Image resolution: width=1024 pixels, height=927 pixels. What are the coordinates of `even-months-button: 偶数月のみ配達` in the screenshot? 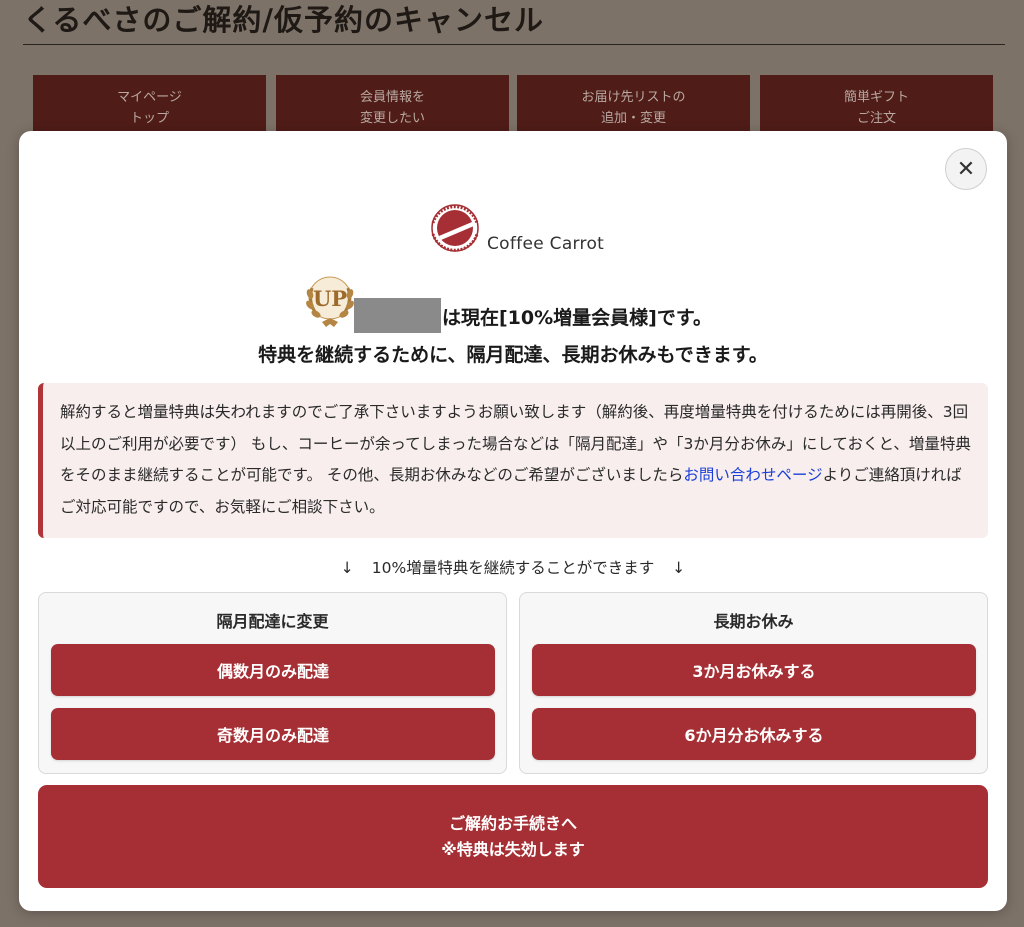 It's located at (273, 670).